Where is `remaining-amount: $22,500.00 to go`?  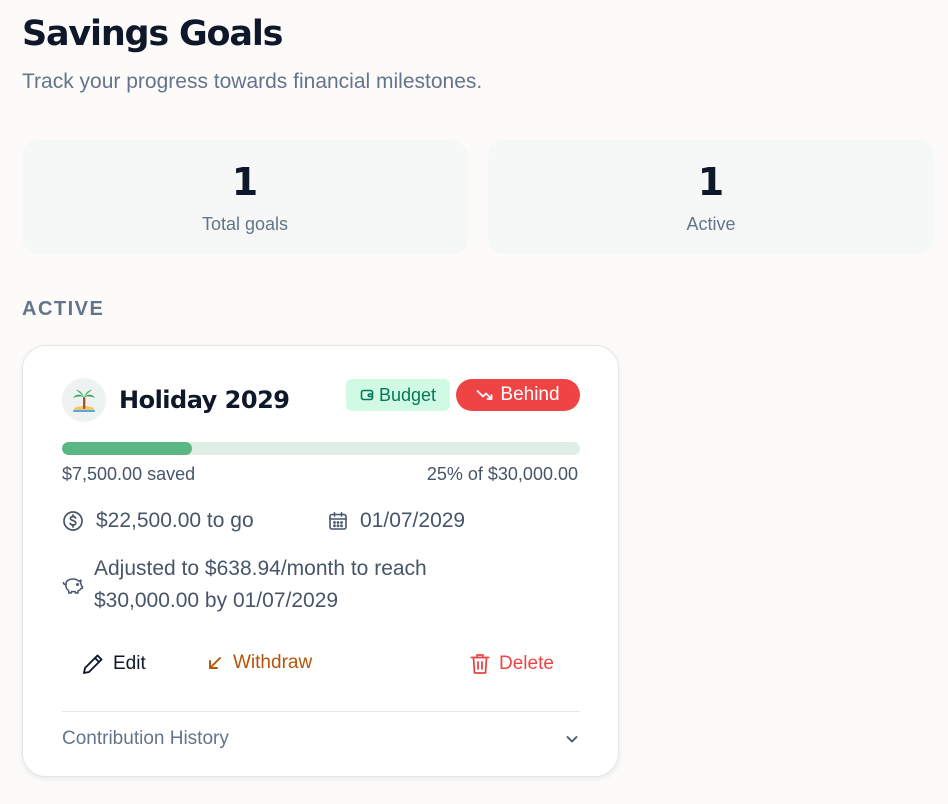 remaining-amount: $22,500.00 to go is located at coordinates (175, 520).